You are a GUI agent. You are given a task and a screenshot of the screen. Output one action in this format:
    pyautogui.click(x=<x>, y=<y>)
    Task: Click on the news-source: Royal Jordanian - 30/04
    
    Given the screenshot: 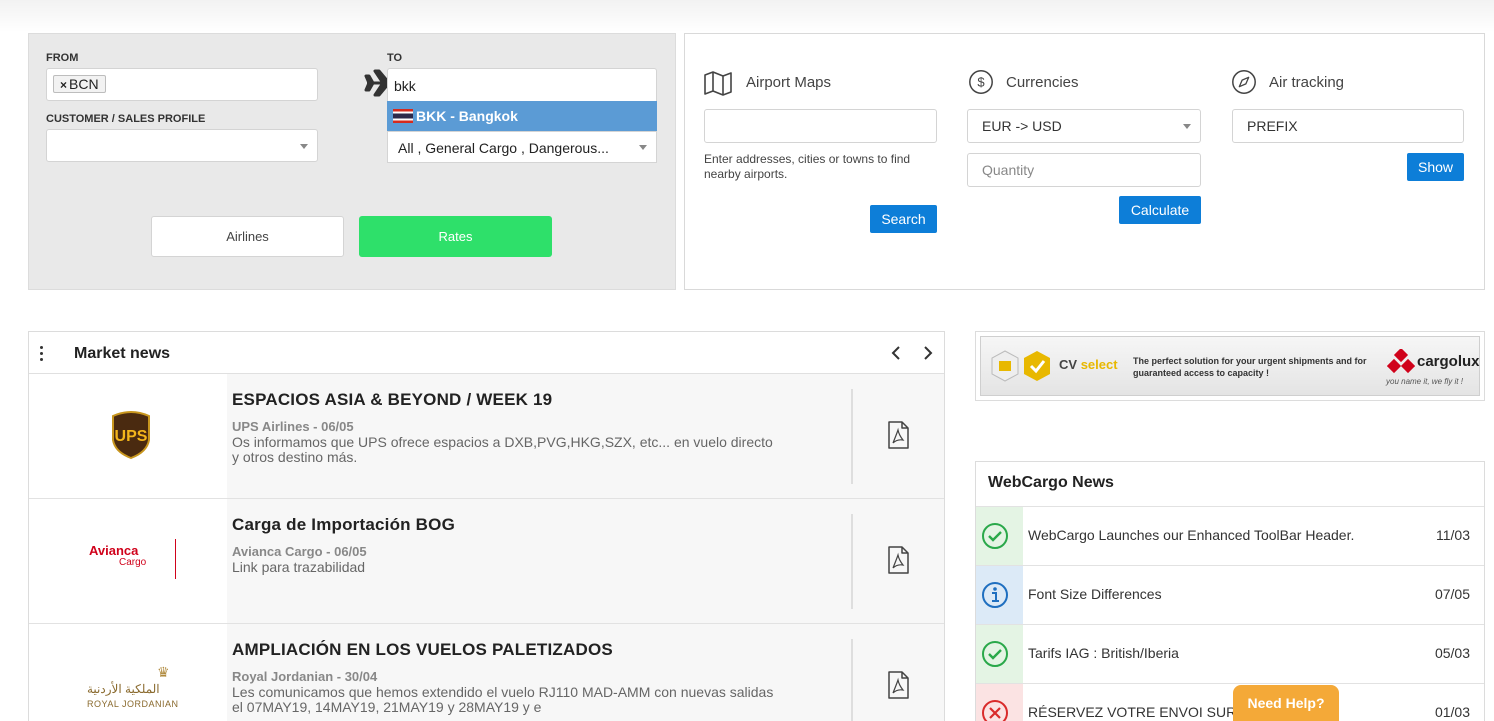 What is the action you would take?
    pyautogui.click(x=305, y=676)
    